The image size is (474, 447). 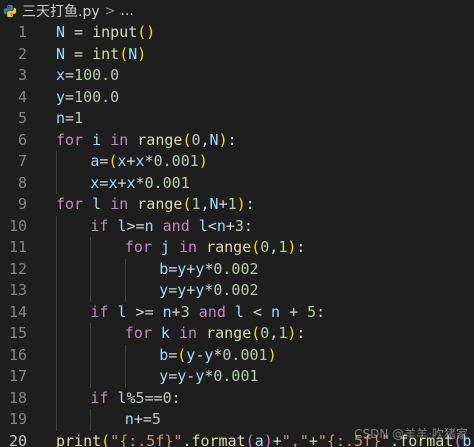 I want to click on code-token: print, so click(x=79, y=439).